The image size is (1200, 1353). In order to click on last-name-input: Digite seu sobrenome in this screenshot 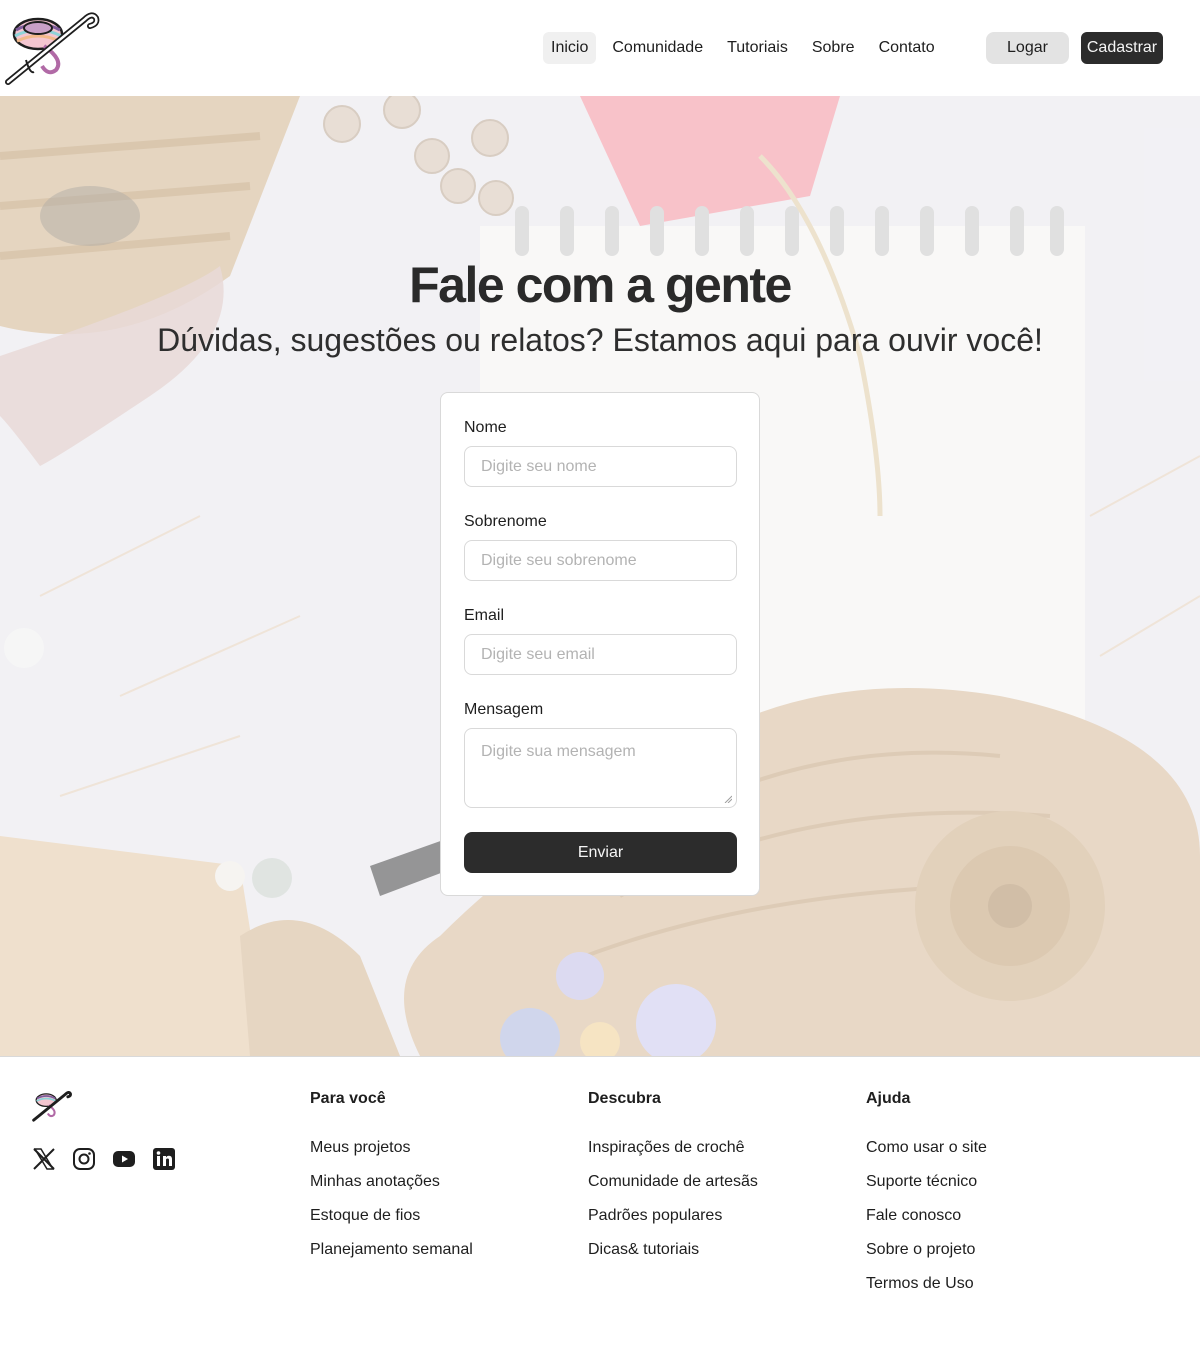, I will do `click(600, 560)`.